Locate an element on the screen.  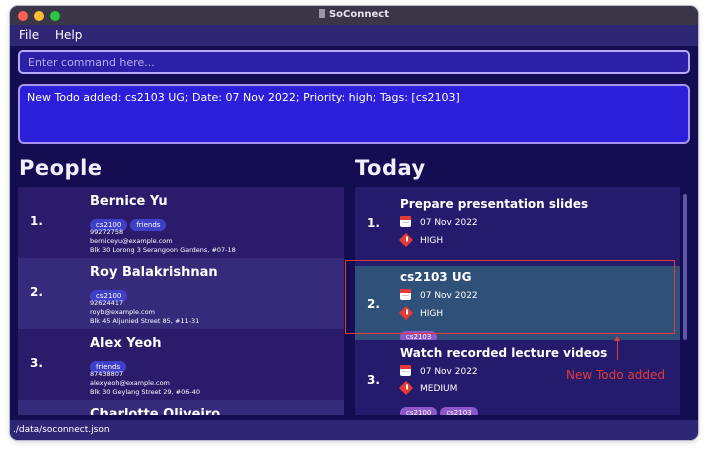
person-index: 2. is located at coordinates (36, 292).